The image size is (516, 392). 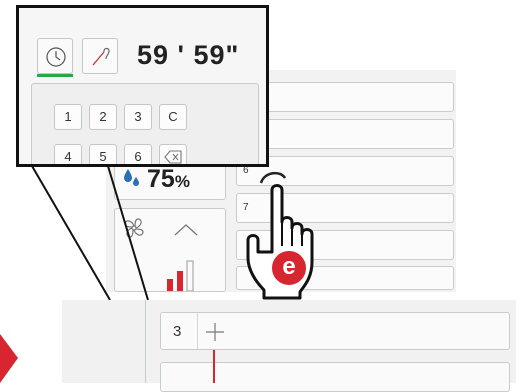 I want to click on key-4: 4, so click(x=68, y=154).